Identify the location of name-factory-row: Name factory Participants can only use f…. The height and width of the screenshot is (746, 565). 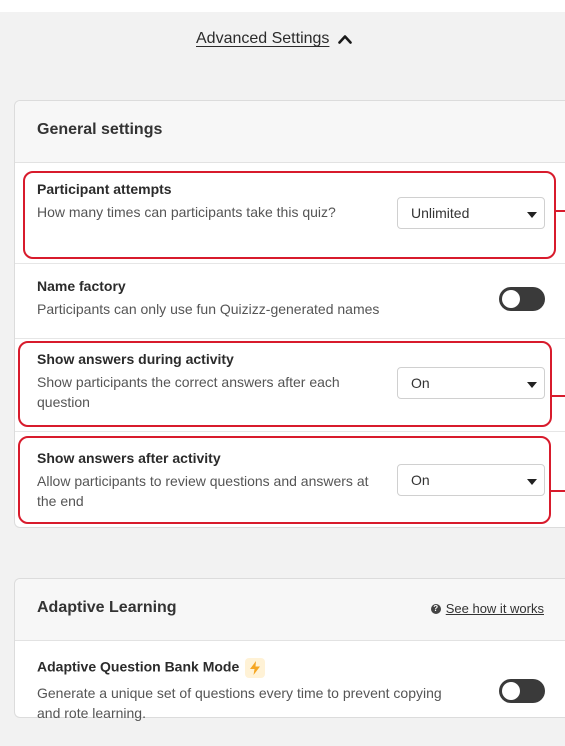
(290, 300).